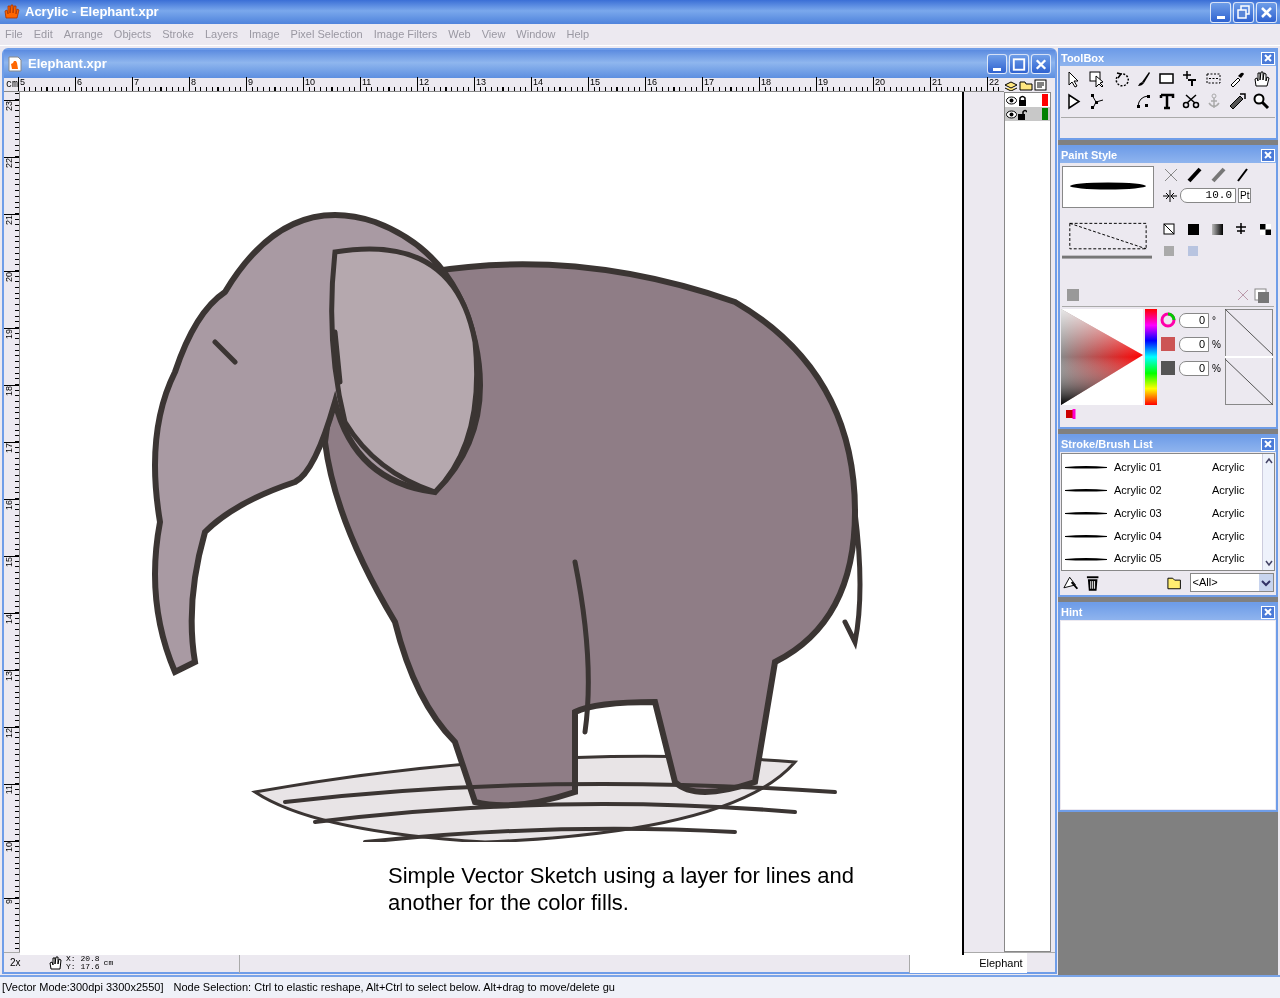  What do you see at coordinates (15, 963) in the screenshot?
I see `zoom-level: 2x` at bounding box center [15, 963].